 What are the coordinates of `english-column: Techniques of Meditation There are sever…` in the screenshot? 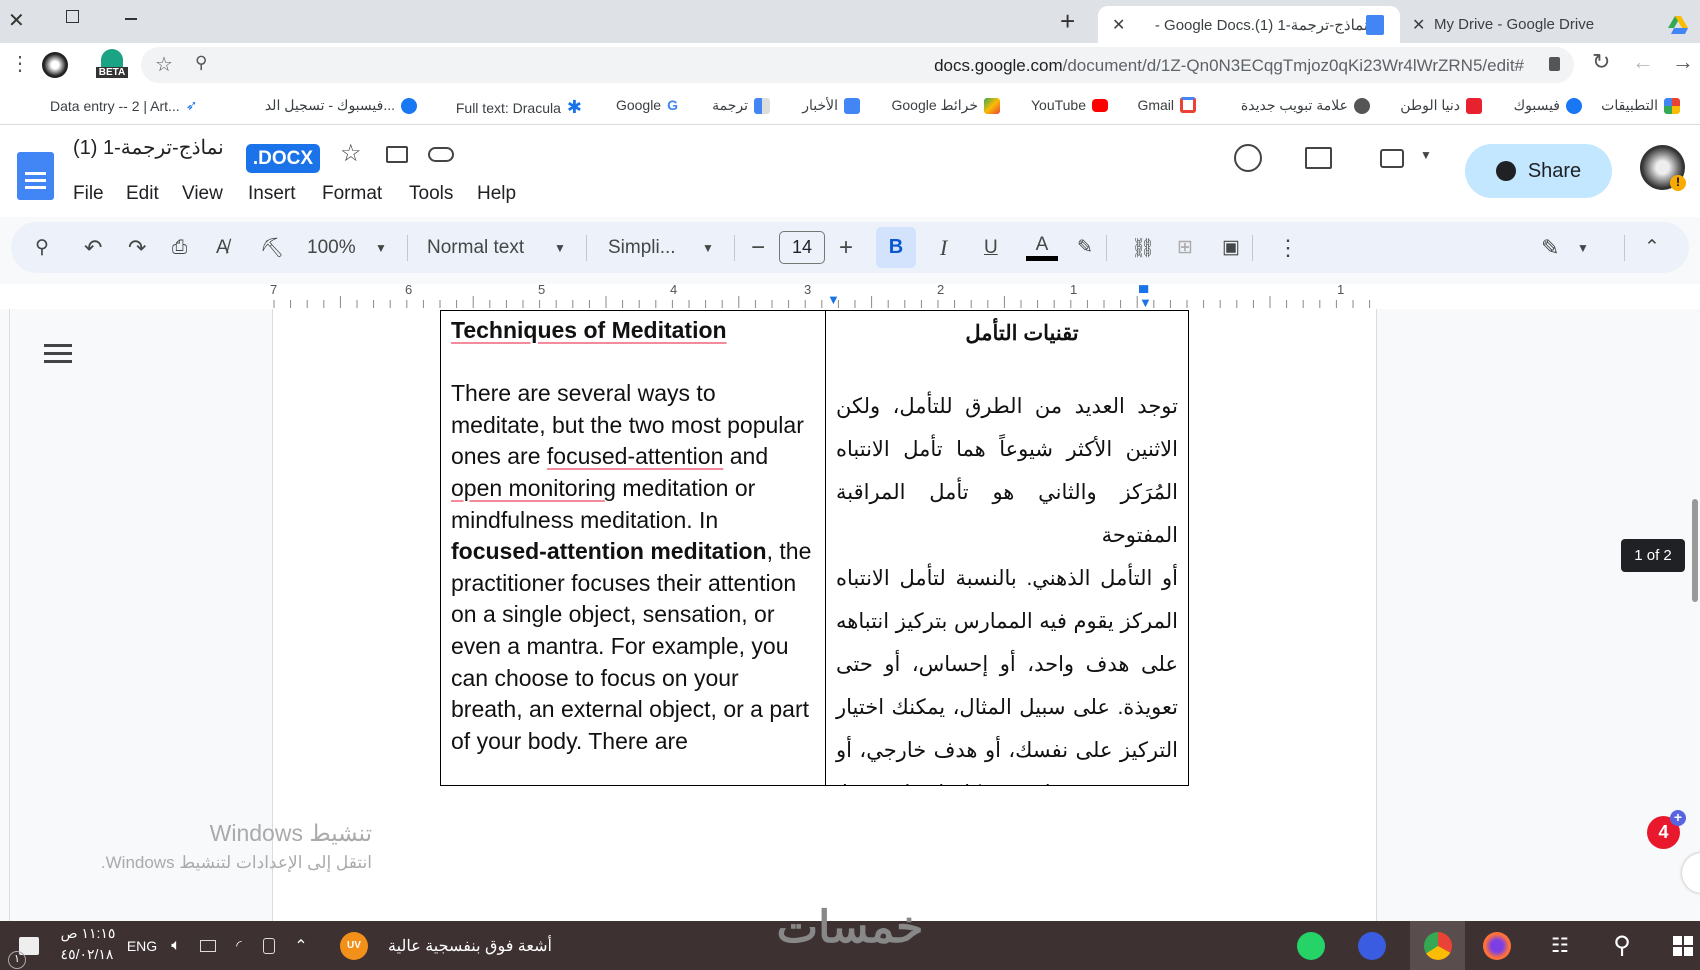 It's located at (633, 548).